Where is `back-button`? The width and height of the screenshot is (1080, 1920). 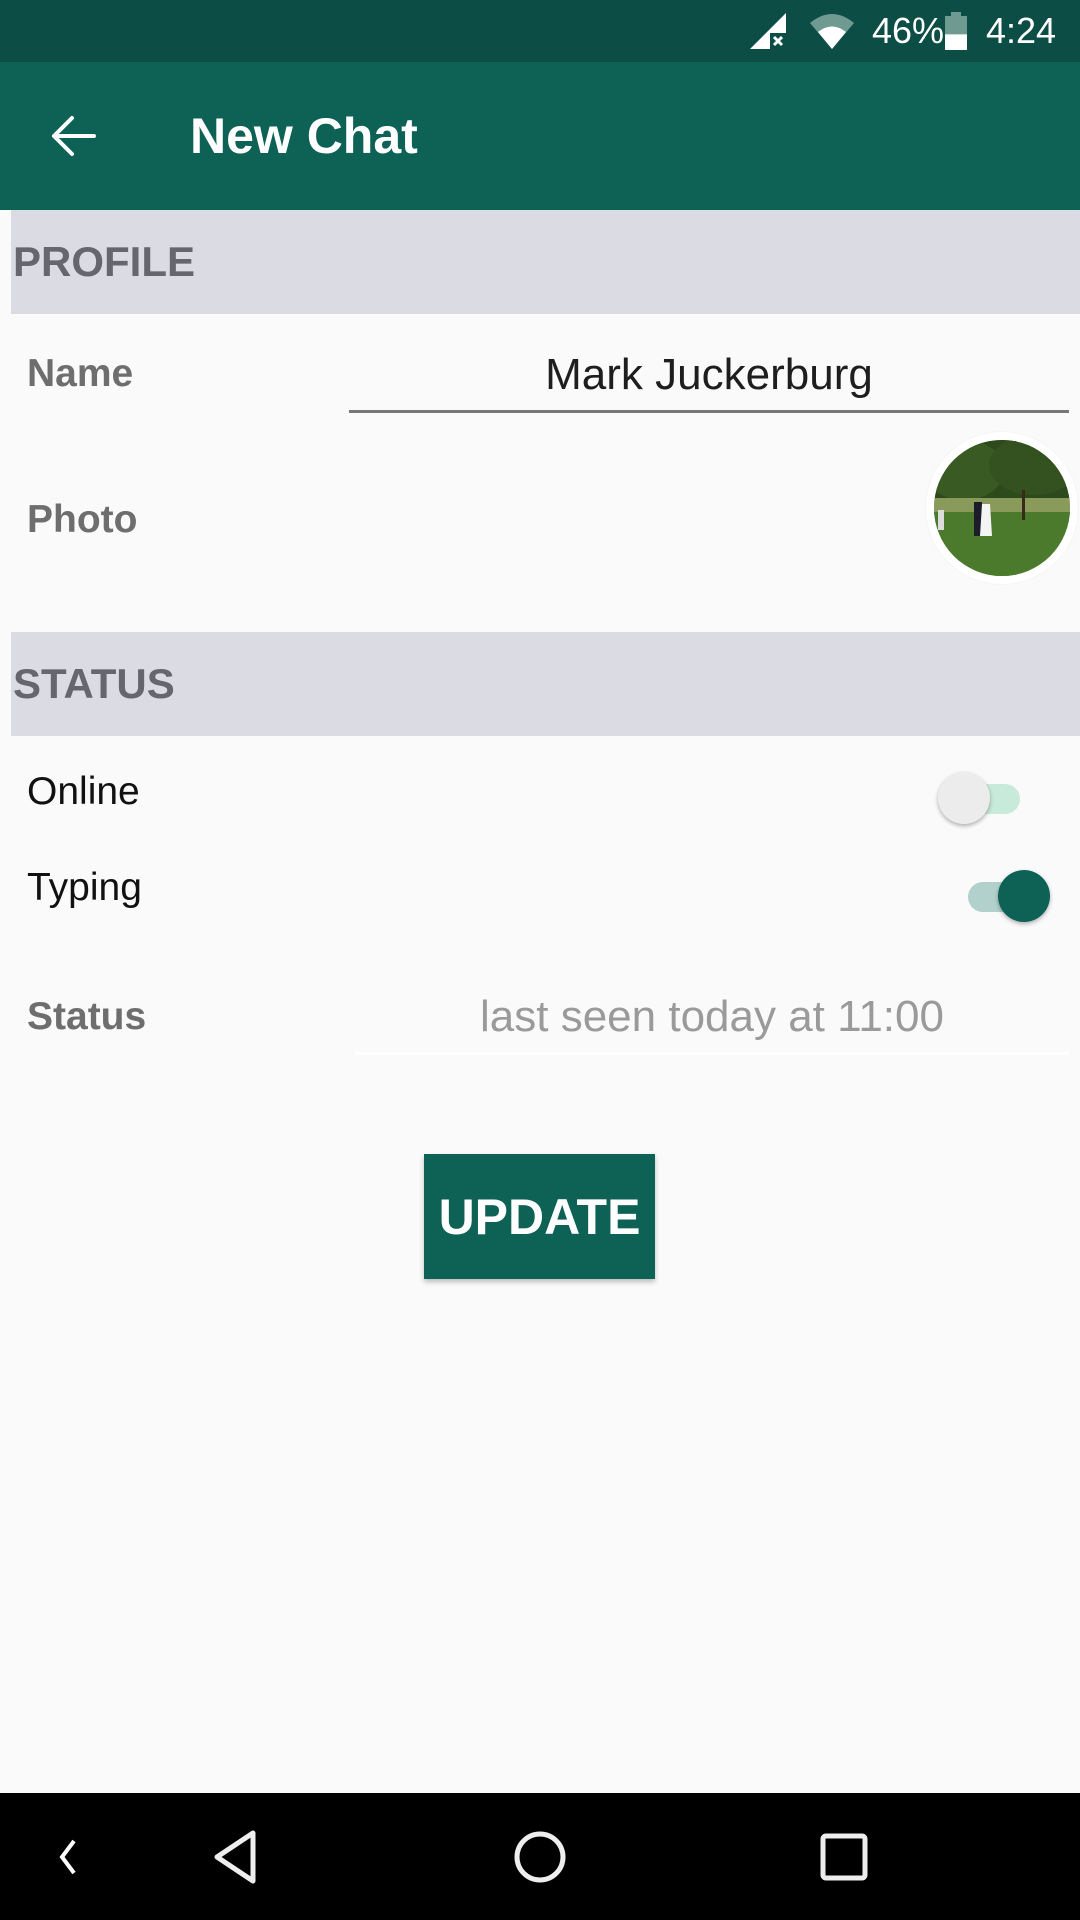
back-button is located at coordinates (73, 136).